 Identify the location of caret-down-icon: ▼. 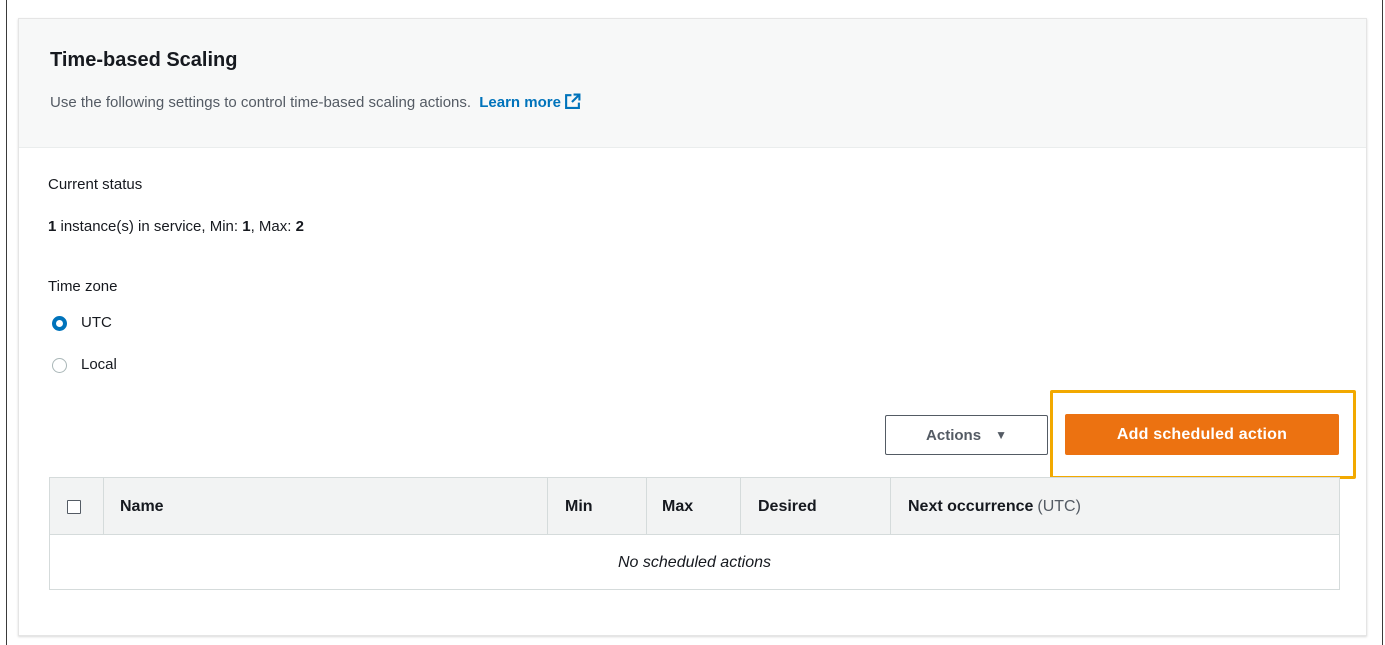
(1001, 435).